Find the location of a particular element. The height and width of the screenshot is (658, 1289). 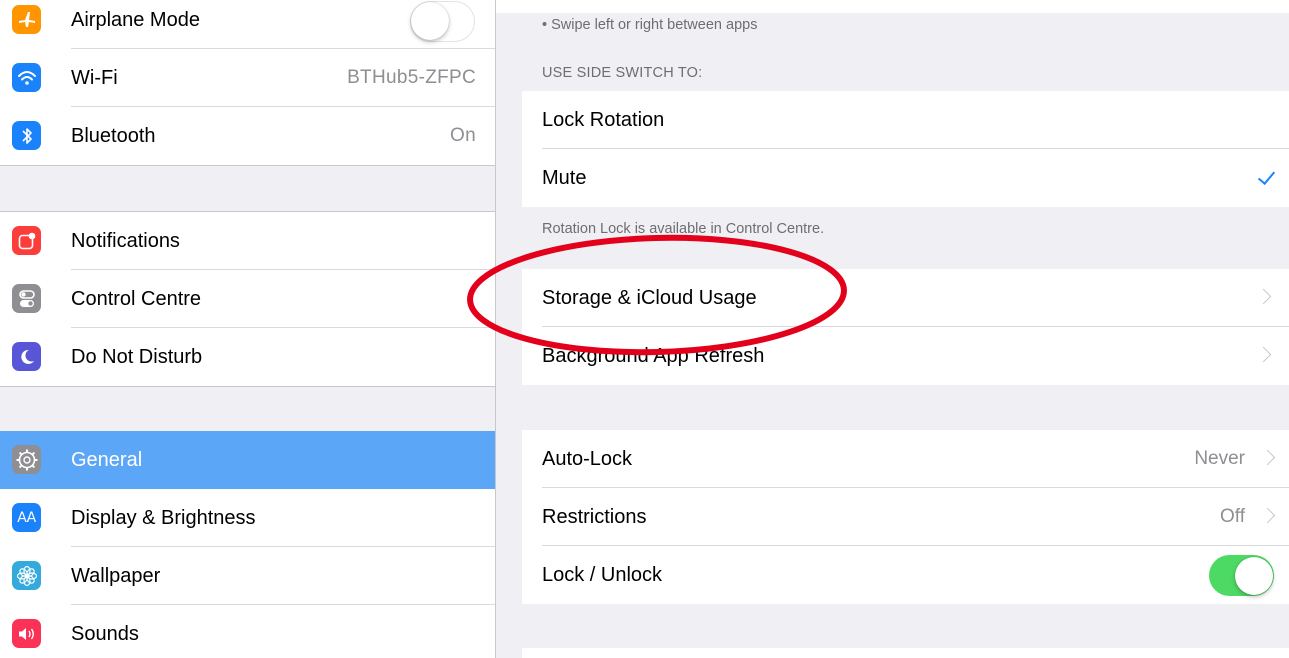

row-label: Auto-Lock is located at coordinates (587, 459).